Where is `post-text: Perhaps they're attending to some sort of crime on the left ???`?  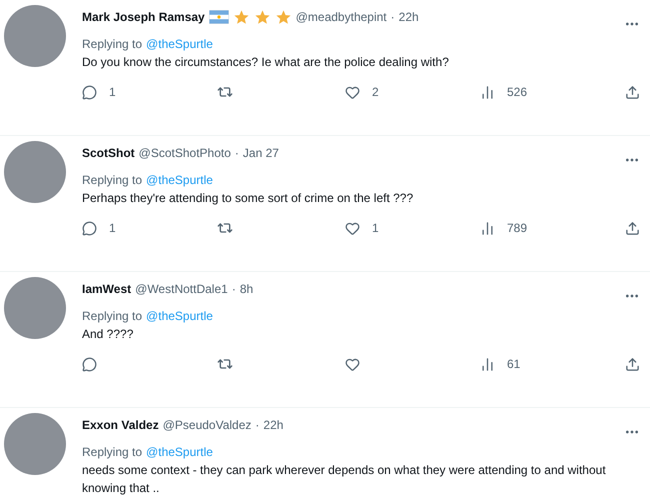 post-text: Perhaps they're attending to some sort of crime on the left ??? is located at coordinates (248, 198).